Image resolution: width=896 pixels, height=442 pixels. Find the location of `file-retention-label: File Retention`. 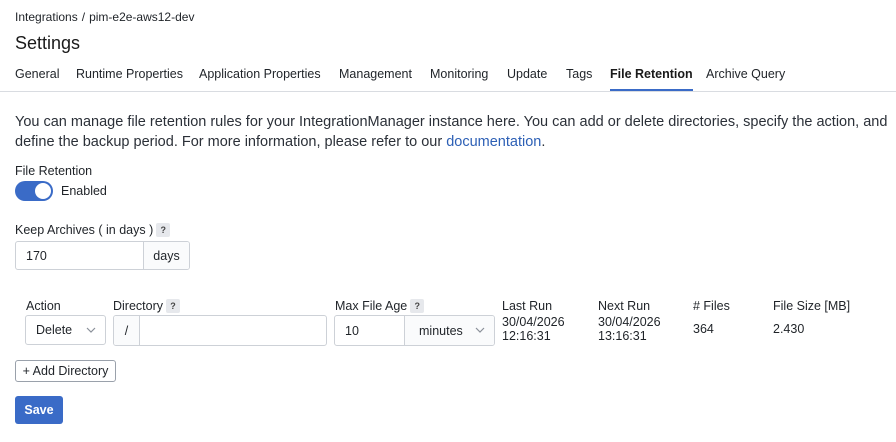

file-retention-label: File Retention is located at coordinates (54, 171).